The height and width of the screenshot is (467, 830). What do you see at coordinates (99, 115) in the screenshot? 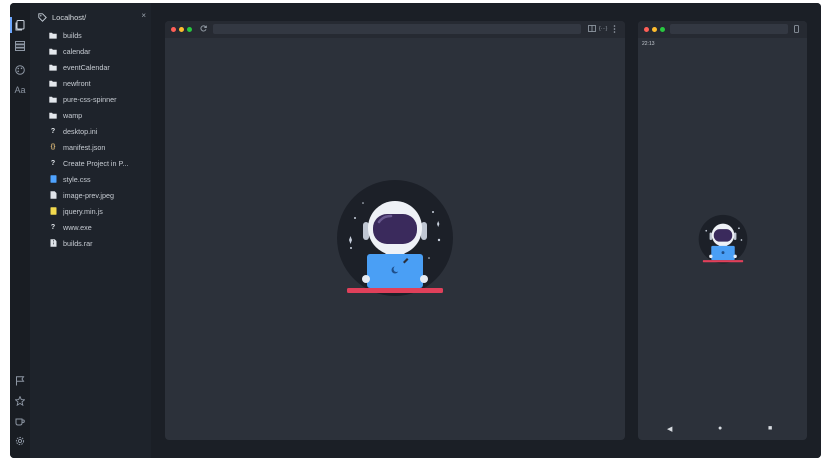
I see `file-item: wamp` at bounding box center [99, 115].